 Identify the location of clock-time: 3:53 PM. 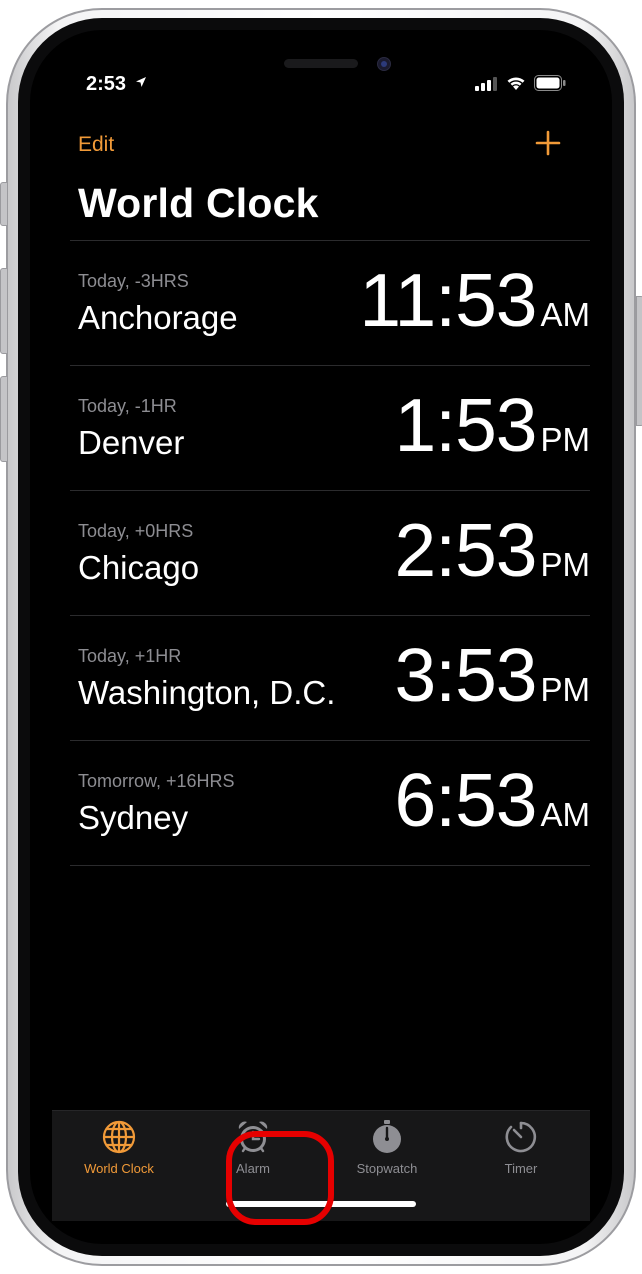
(492, 675).